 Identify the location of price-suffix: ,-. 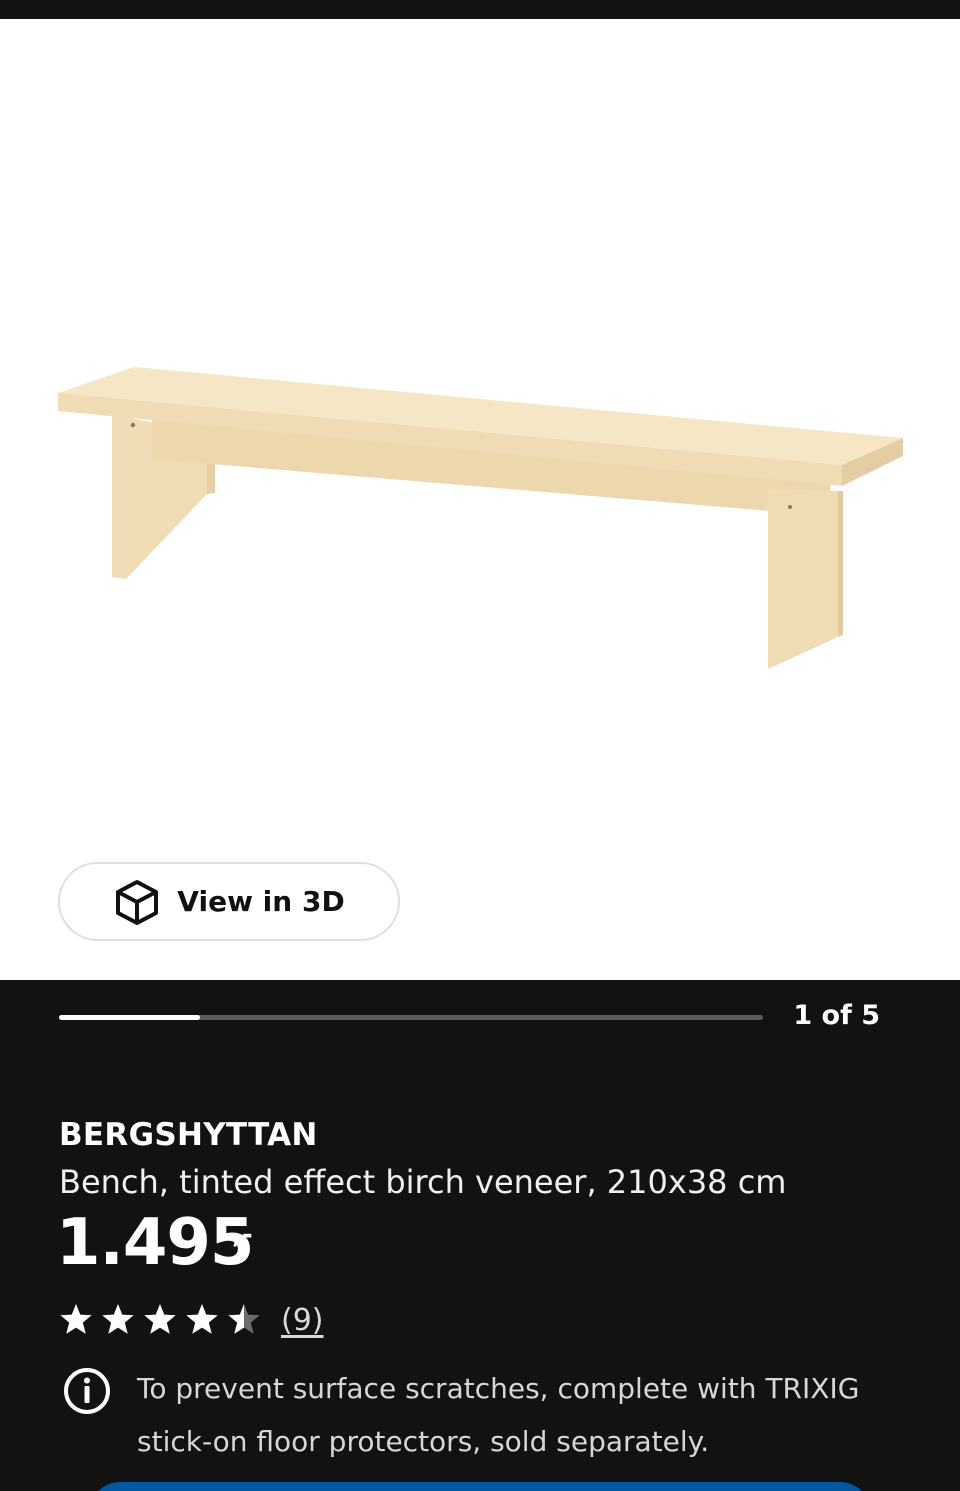
(242, 1235).